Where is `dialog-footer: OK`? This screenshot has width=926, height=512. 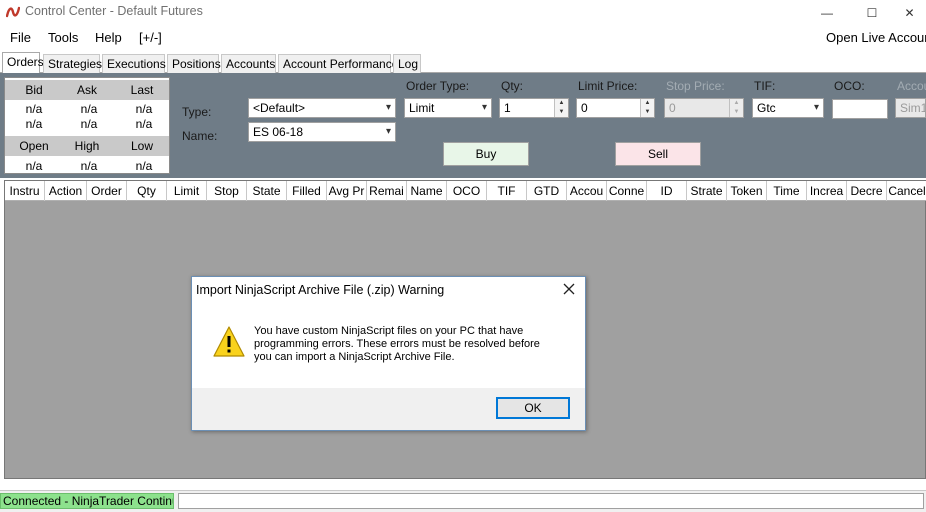
dialog-footer: OK is located at coordinates (388, 409).